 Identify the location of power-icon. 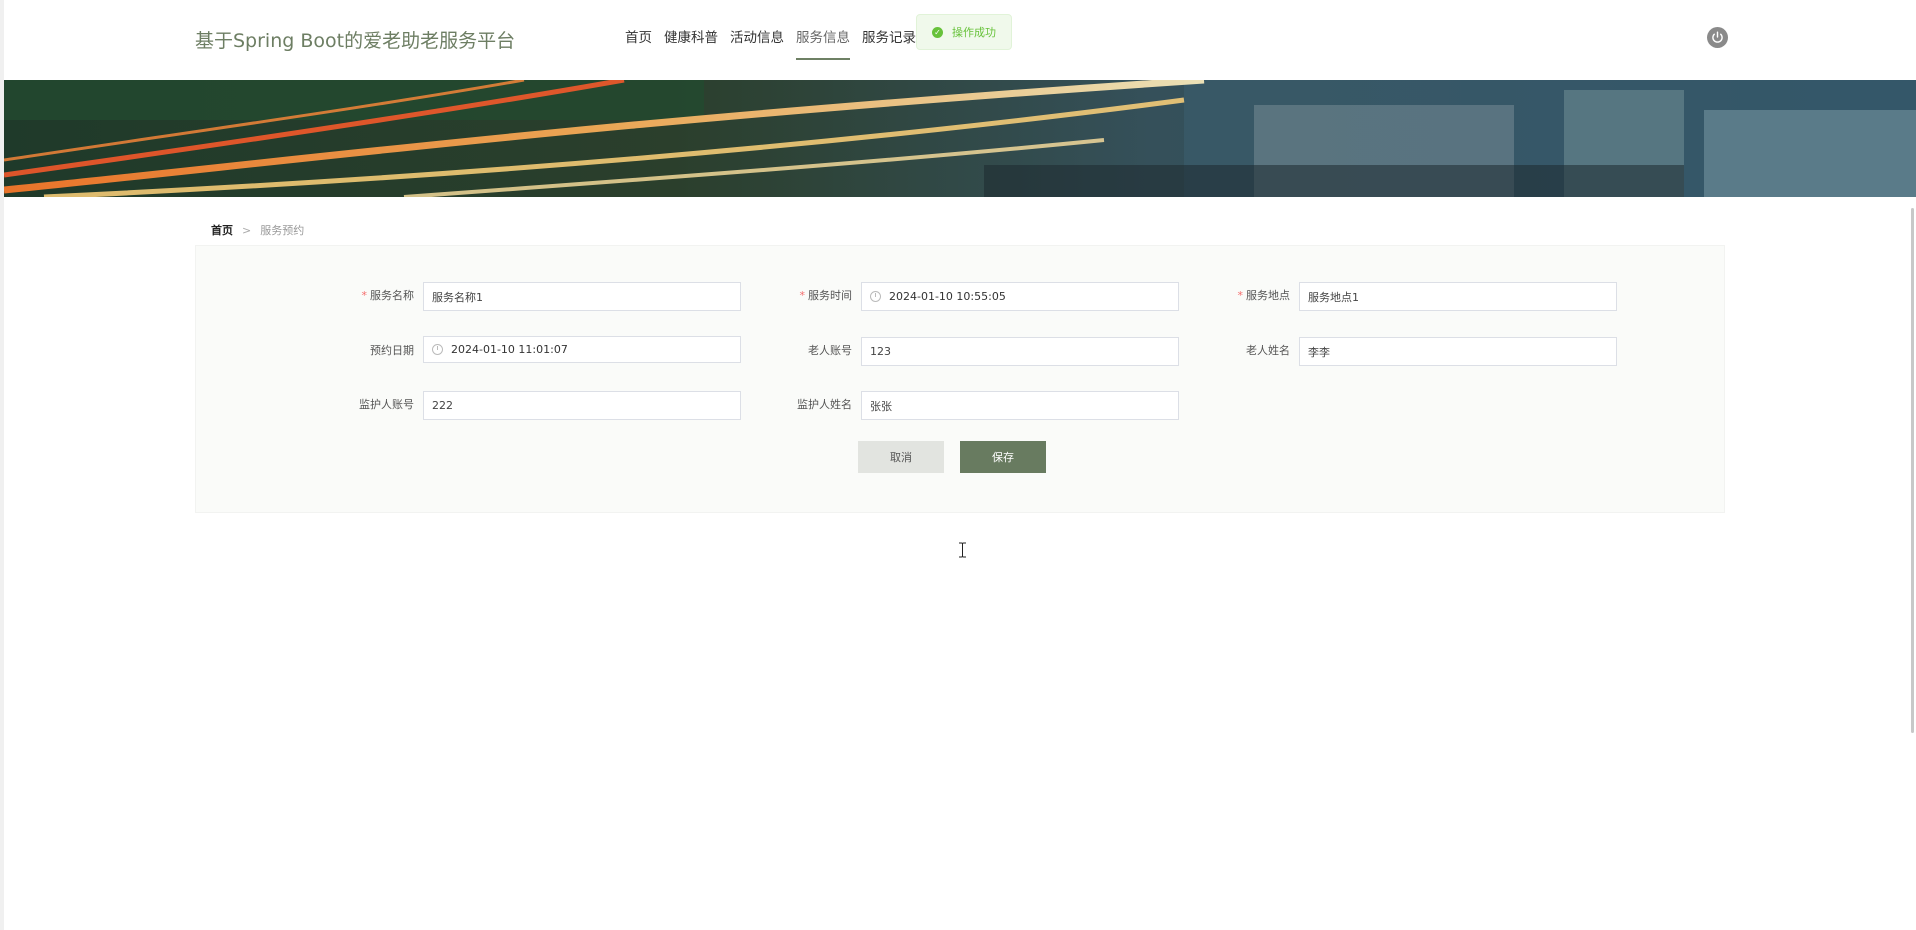
(1717, 37).